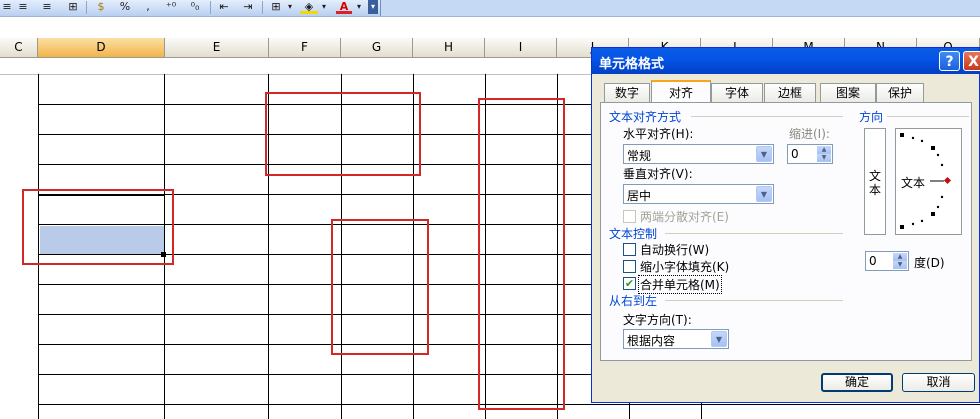 The image size is (980, 419). Describe the element at coordinates (651, 341) in the screenshot. I see `text-direction-value: 根据内容` at that location.